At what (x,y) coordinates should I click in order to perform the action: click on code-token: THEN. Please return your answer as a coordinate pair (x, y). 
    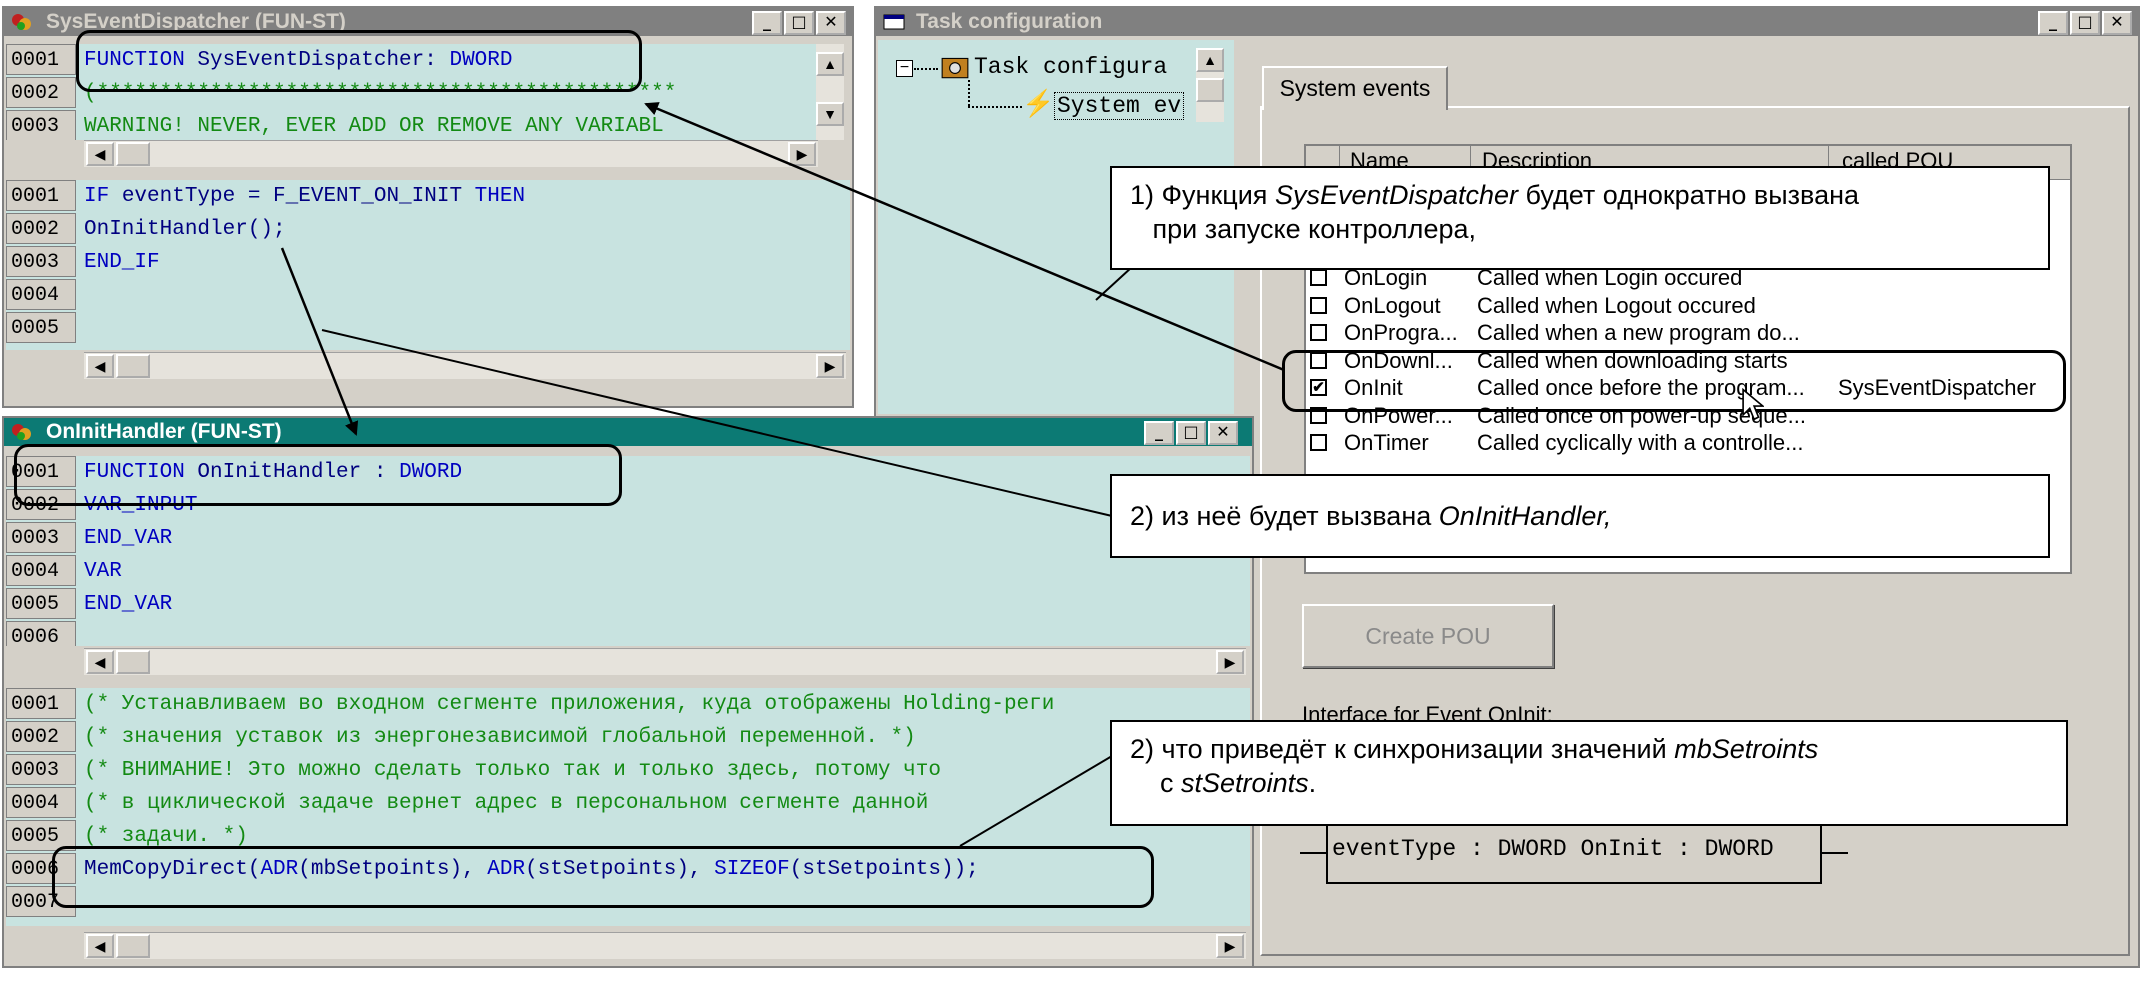
    Looking at the image, I should click on (500, 196).